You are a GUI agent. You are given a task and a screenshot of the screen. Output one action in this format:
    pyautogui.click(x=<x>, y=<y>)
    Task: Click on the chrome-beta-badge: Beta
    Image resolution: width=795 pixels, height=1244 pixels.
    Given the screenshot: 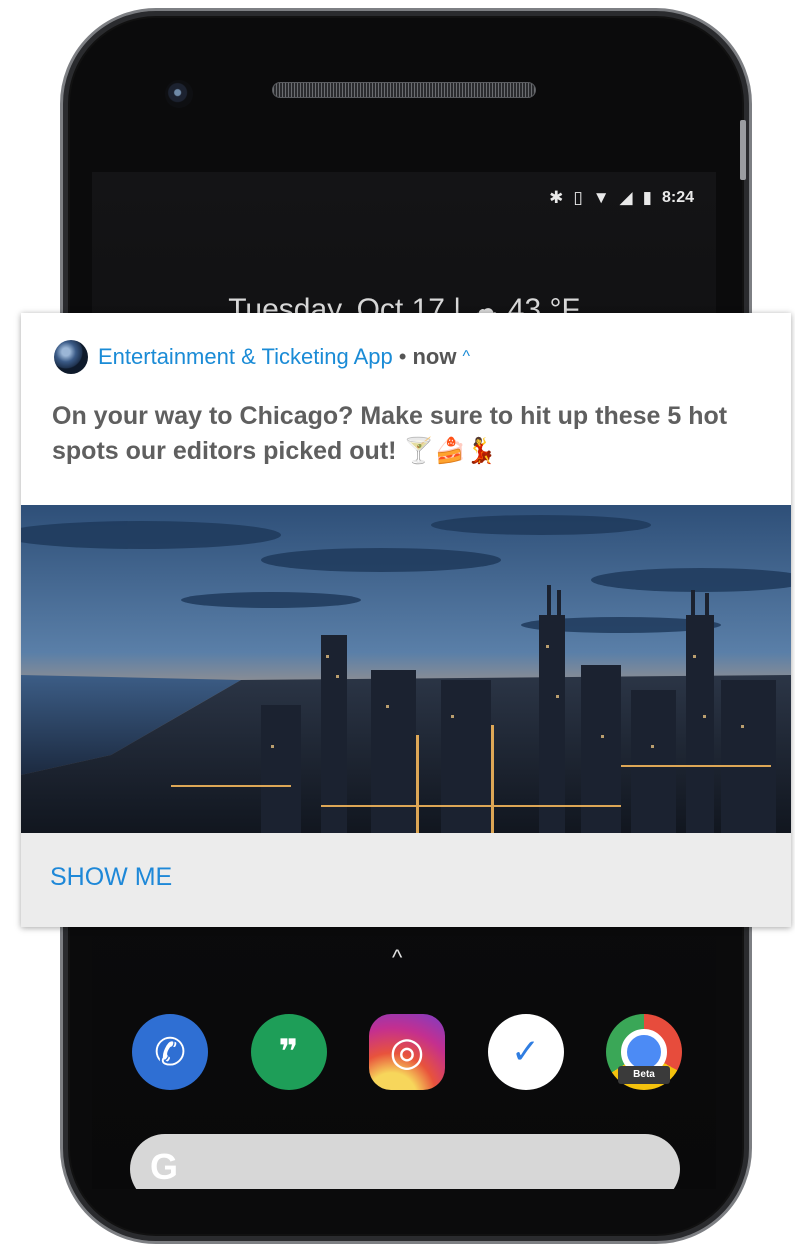 What is the action you would take?
    pyautogui.click(x=644, y=1075)
    